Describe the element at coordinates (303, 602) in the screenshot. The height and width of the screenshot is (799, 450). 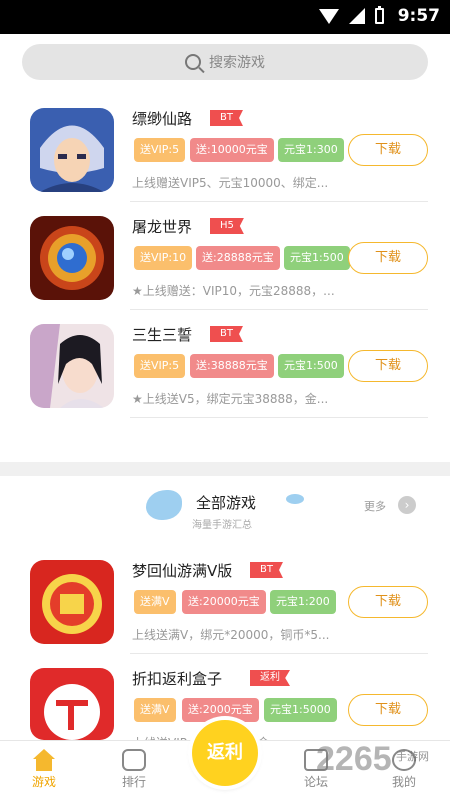
I see `coin-chip: 元宝1:200` at that location.